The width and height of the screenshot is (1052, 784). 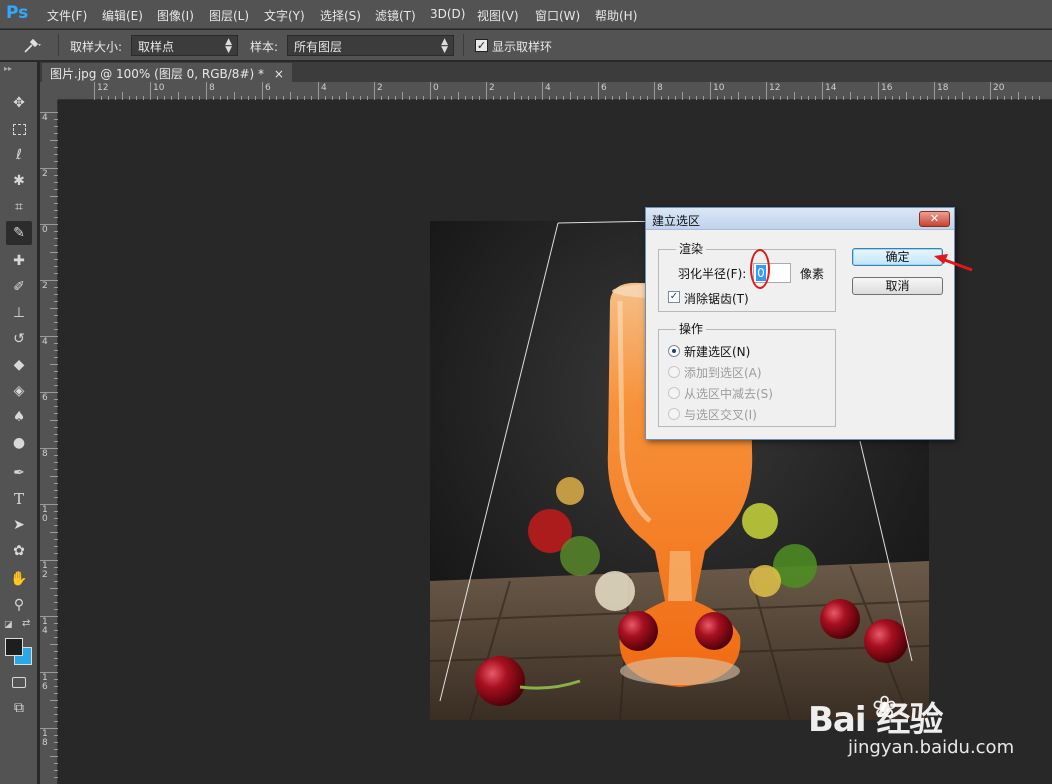 I want to click on antialias-label: 消除锯齿(T), so click(x=716, y=298).